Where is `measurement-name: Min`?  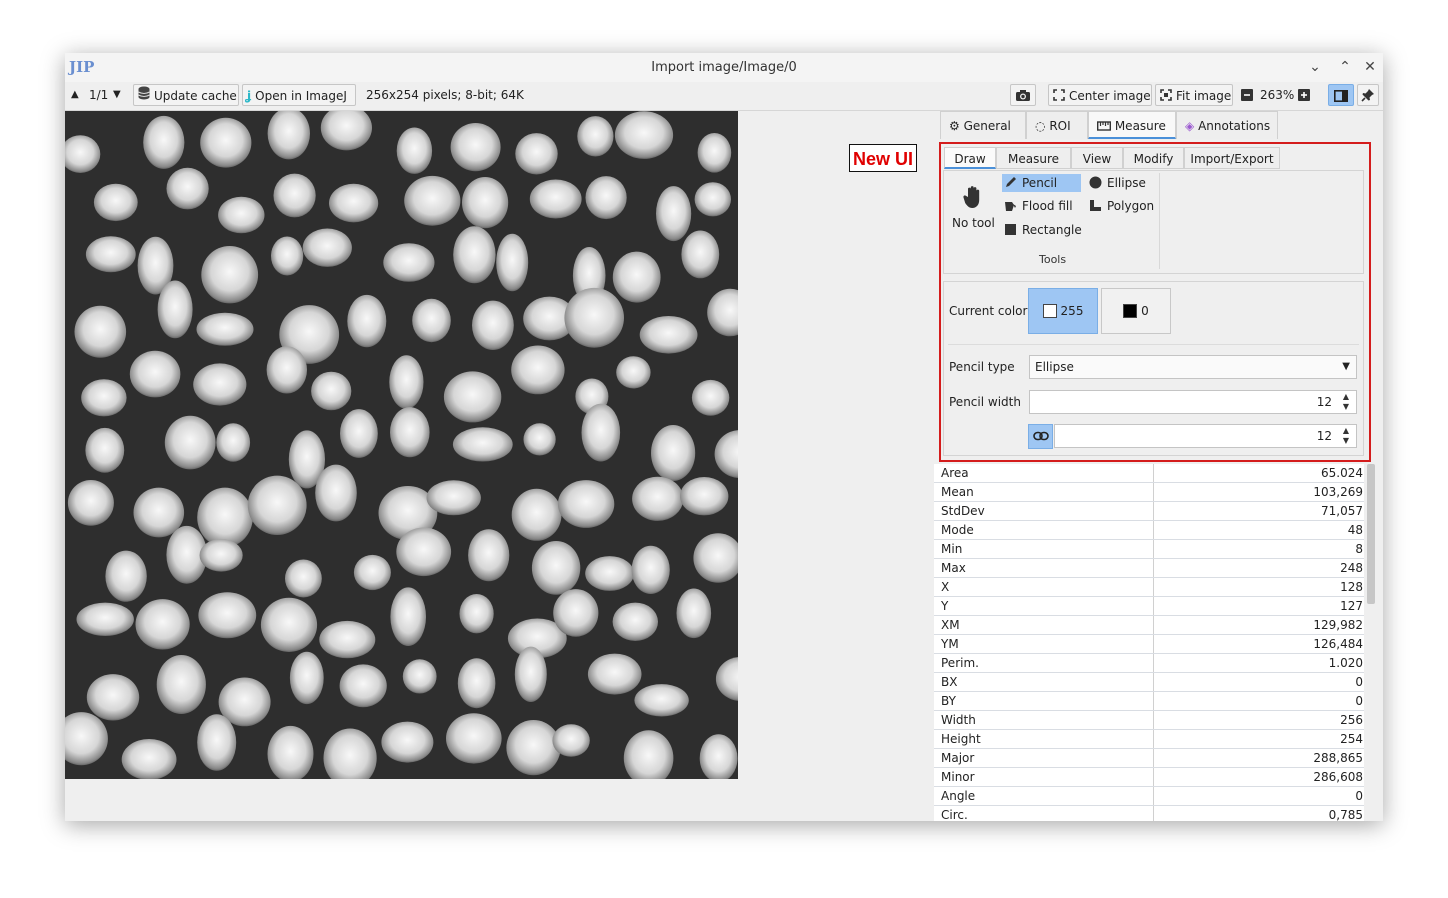 measurement-name: Min is located at coordinates (952, 549).